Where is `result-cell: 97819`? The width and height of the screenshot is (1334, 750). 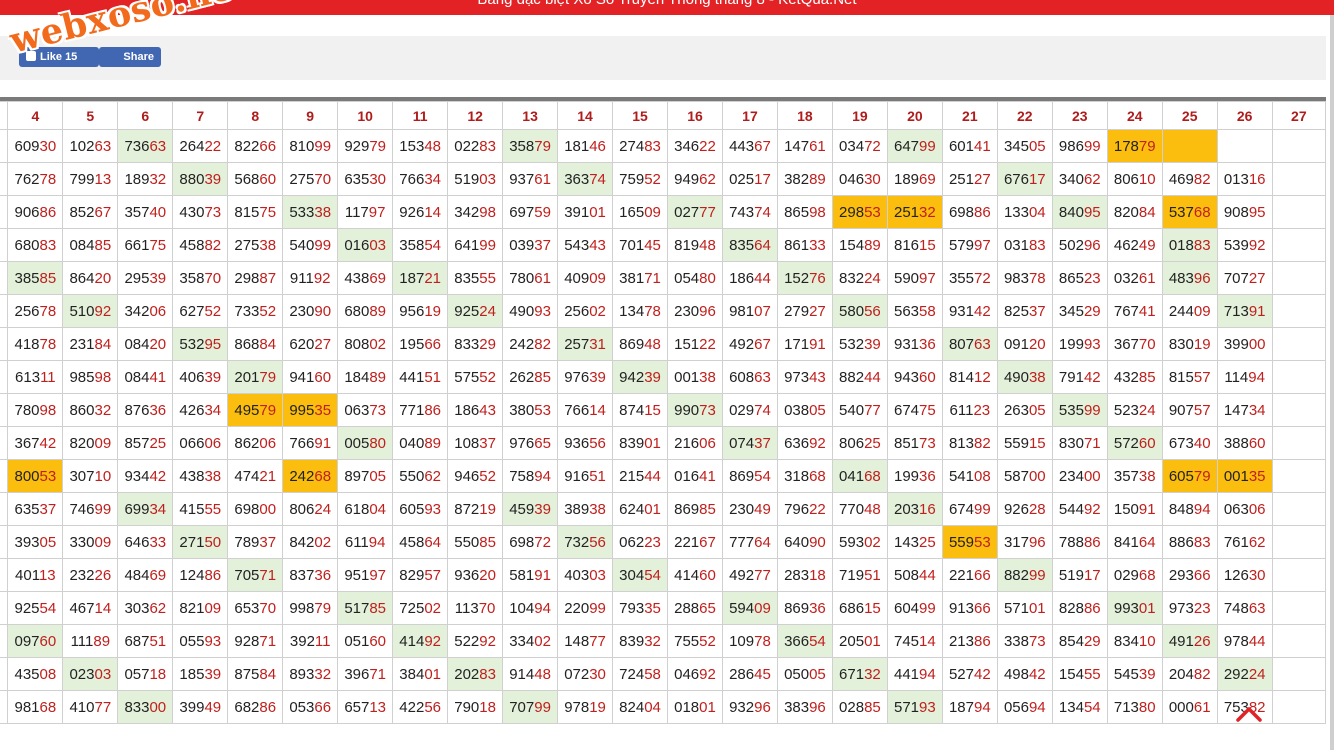
result-cell: 97819 is located at coordinates (585, 707).